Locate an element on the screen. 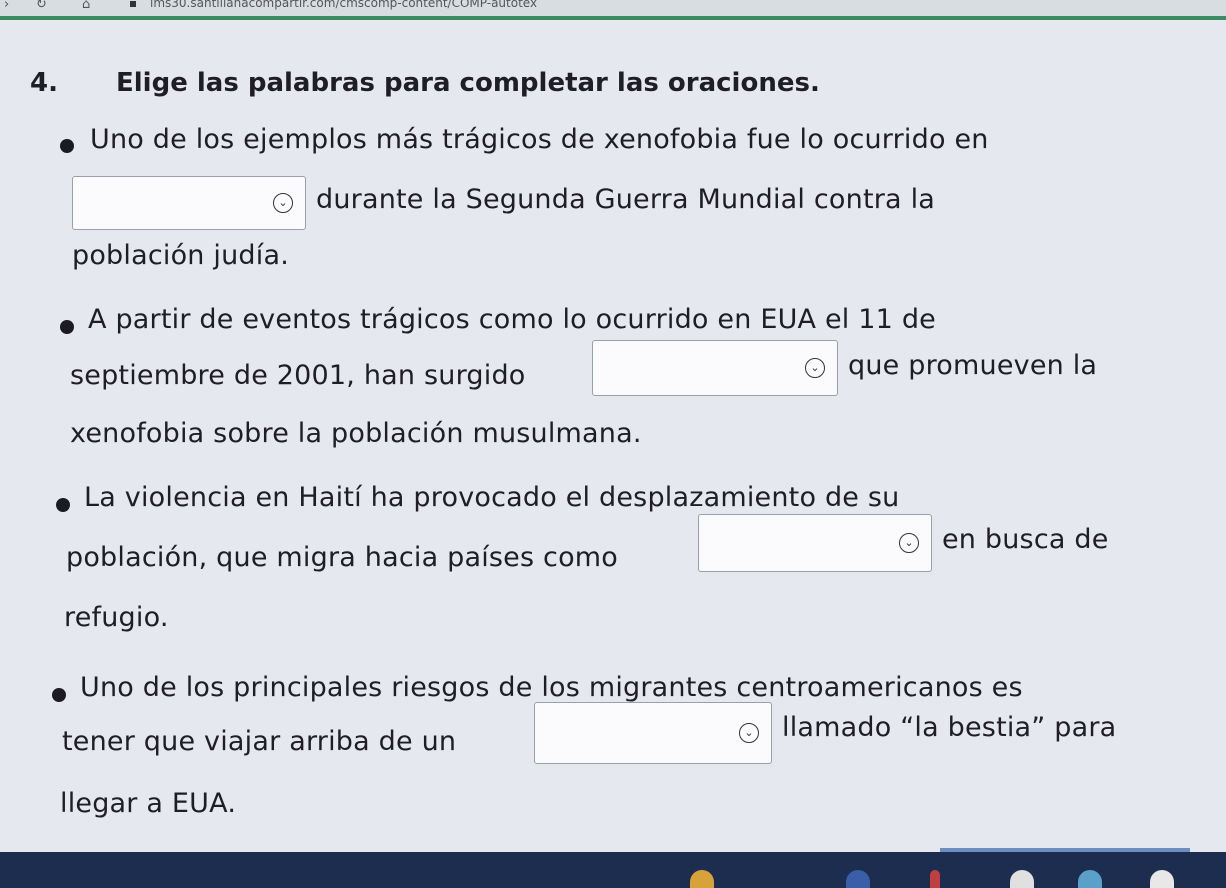  item-4-line3: llegar a EUA. is located at coordinates (148, 803).